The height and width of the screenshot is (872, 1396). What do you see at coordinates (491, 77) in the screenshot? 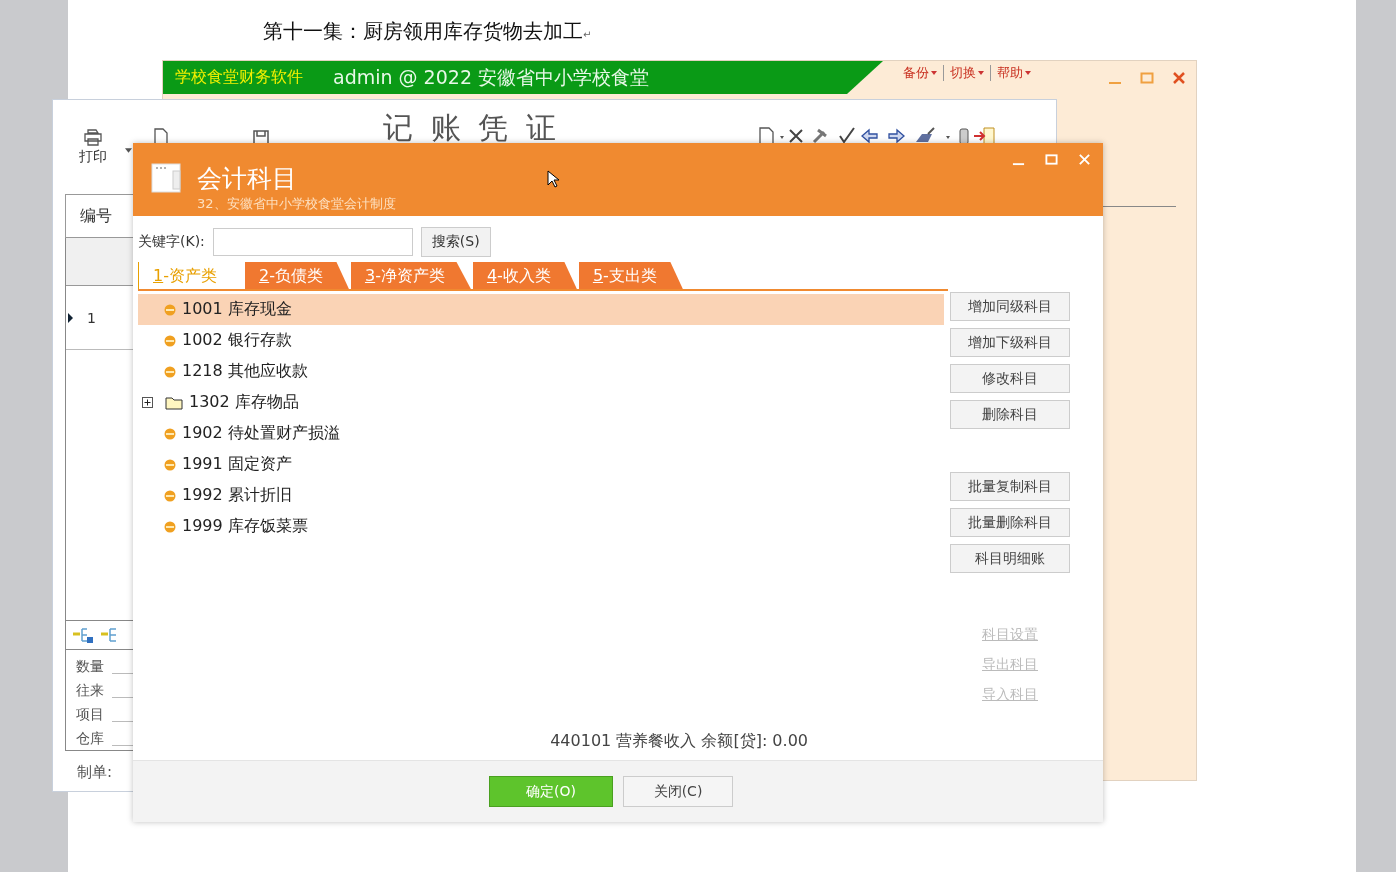
I see `user-label: admin @ 2022 安徽省中小学校食堂` at bounding box center [491, 77].